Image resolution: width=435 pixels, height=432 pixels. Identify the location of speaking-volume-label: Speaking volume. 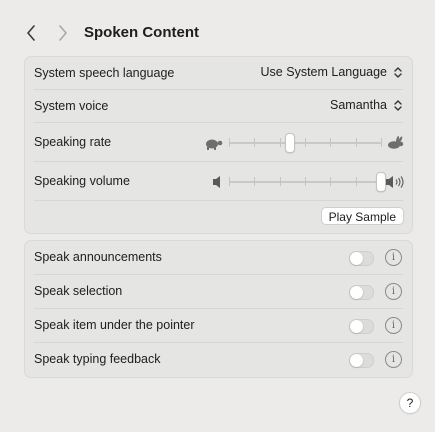
(82, 181).